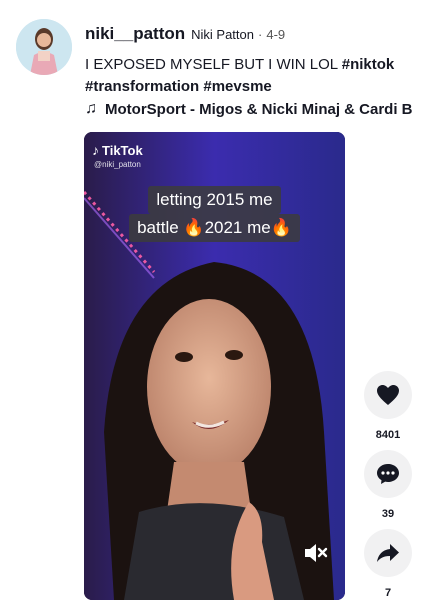 This screenshot has height=611, width=447. I want to click on username-link: niki__patton, so click(135, 34).